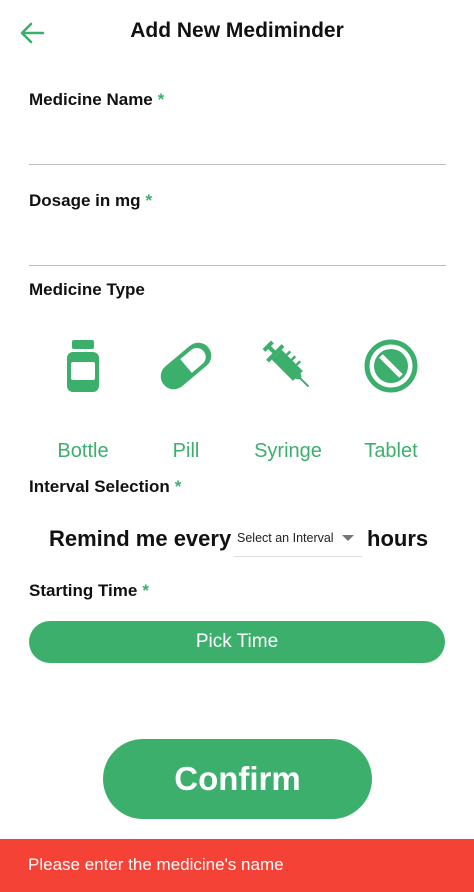 This screenshot has width=474, height=892. I want to click on type-option-pill: Pill, so click(186, 399).